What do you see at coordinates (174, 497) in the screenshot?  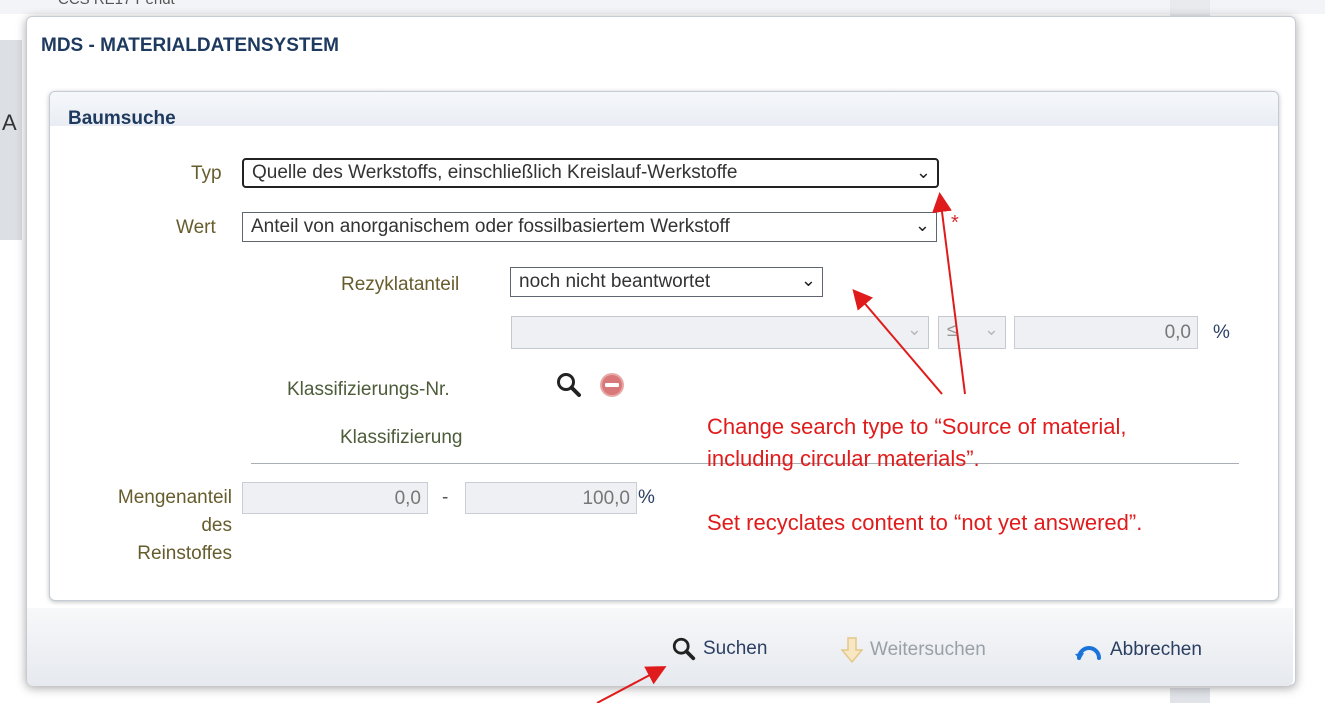 I see `mengenanteil-label-line: Mengenanteil` at bounding box center [174, 497].